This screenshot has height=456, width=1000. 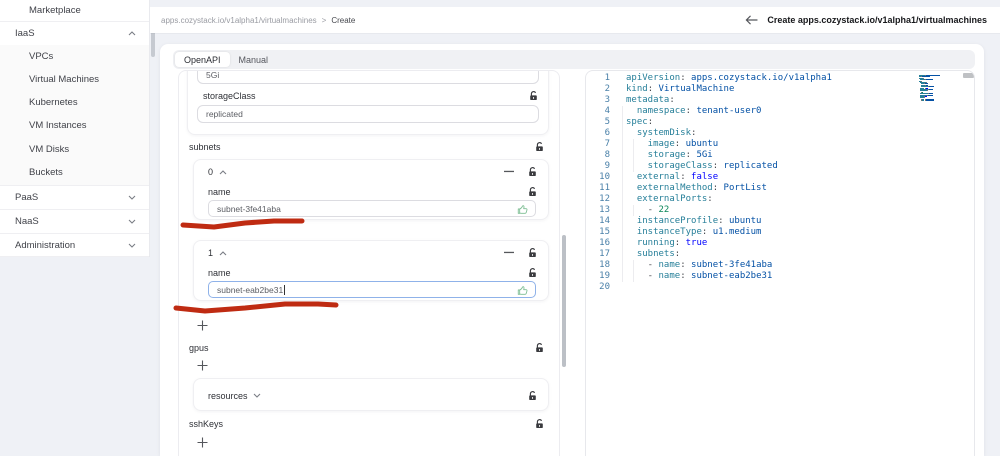 What do you see at coordinates (371, 270) in the screenshot?
I see `subnet-item-card-1: 1 name subnet-eab2be31` at bounding box center [371, 270].